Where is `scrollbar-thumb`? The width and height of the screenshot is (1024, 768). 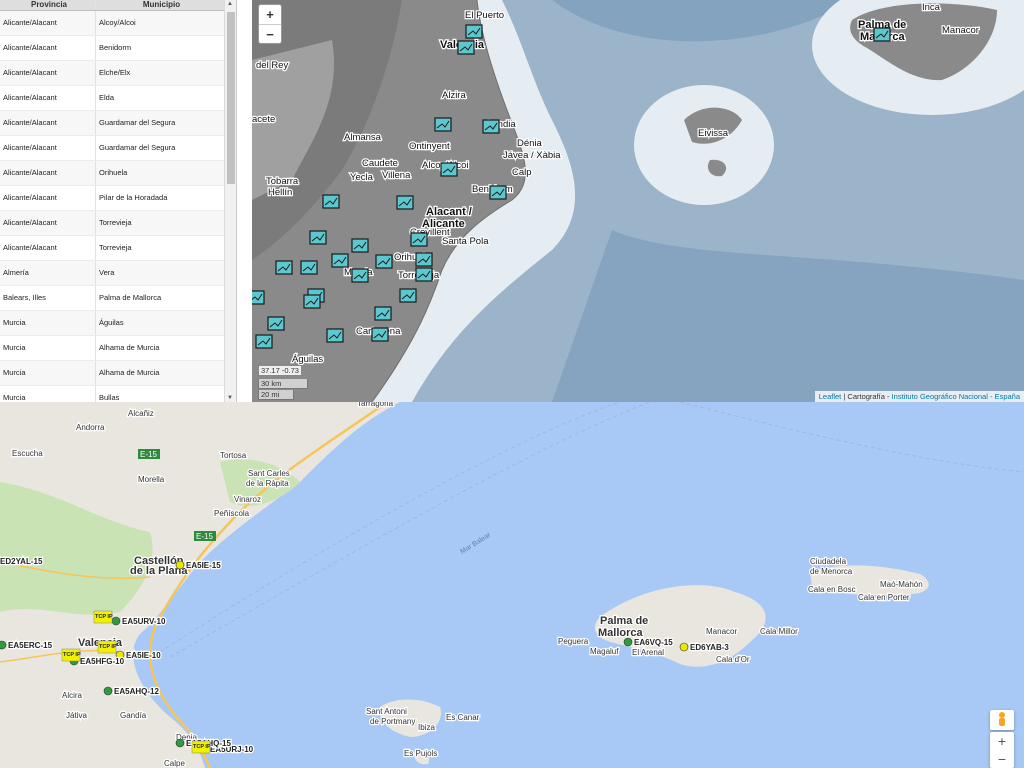
scrollbar-thumb is located at coordinates (231, 98).